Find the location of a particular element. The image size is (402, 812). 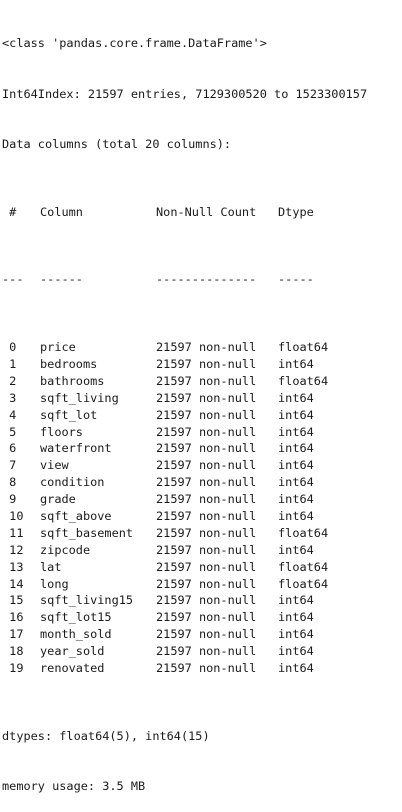

row-column-name: waterfront is located at coordinates (76, 448).